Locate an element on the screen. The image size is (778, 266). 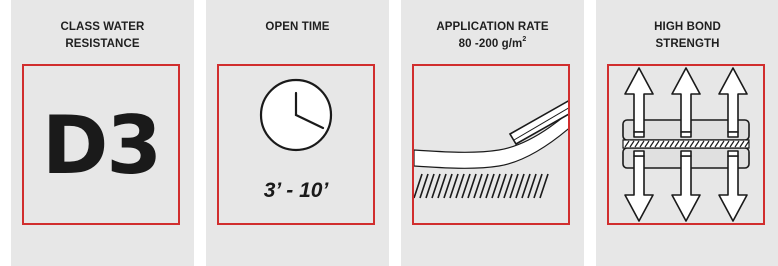
icon-frame: 3’ - 10’ is located at coordinates (296, 144).